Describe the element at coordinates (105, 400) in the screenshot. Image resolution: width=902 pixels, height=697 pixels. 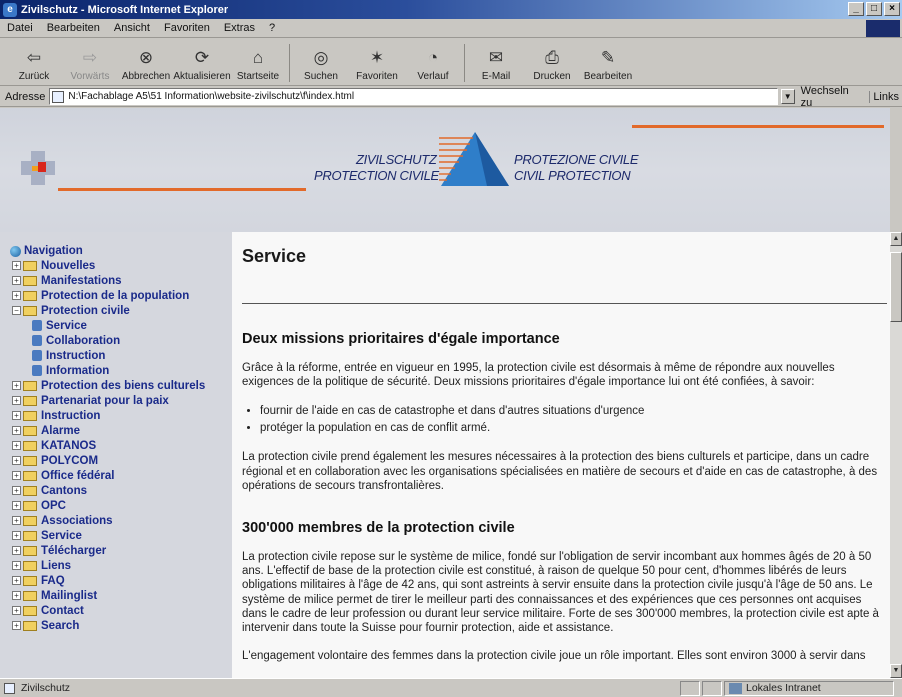
I see `nav-item-label: Partenariat pour la paix` at that location.